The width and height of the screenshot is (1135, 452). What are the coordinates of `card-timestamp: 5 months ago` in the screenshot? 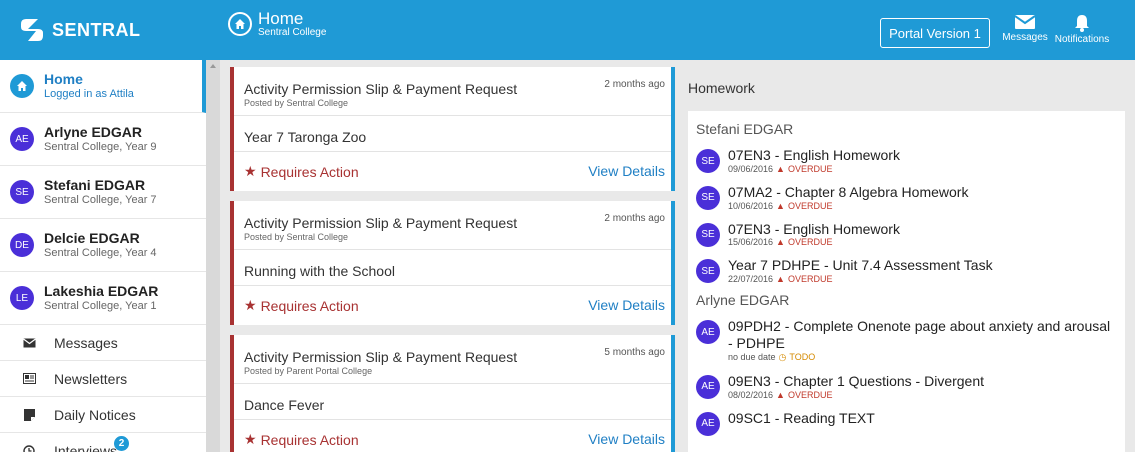 It's located at (634, 352).